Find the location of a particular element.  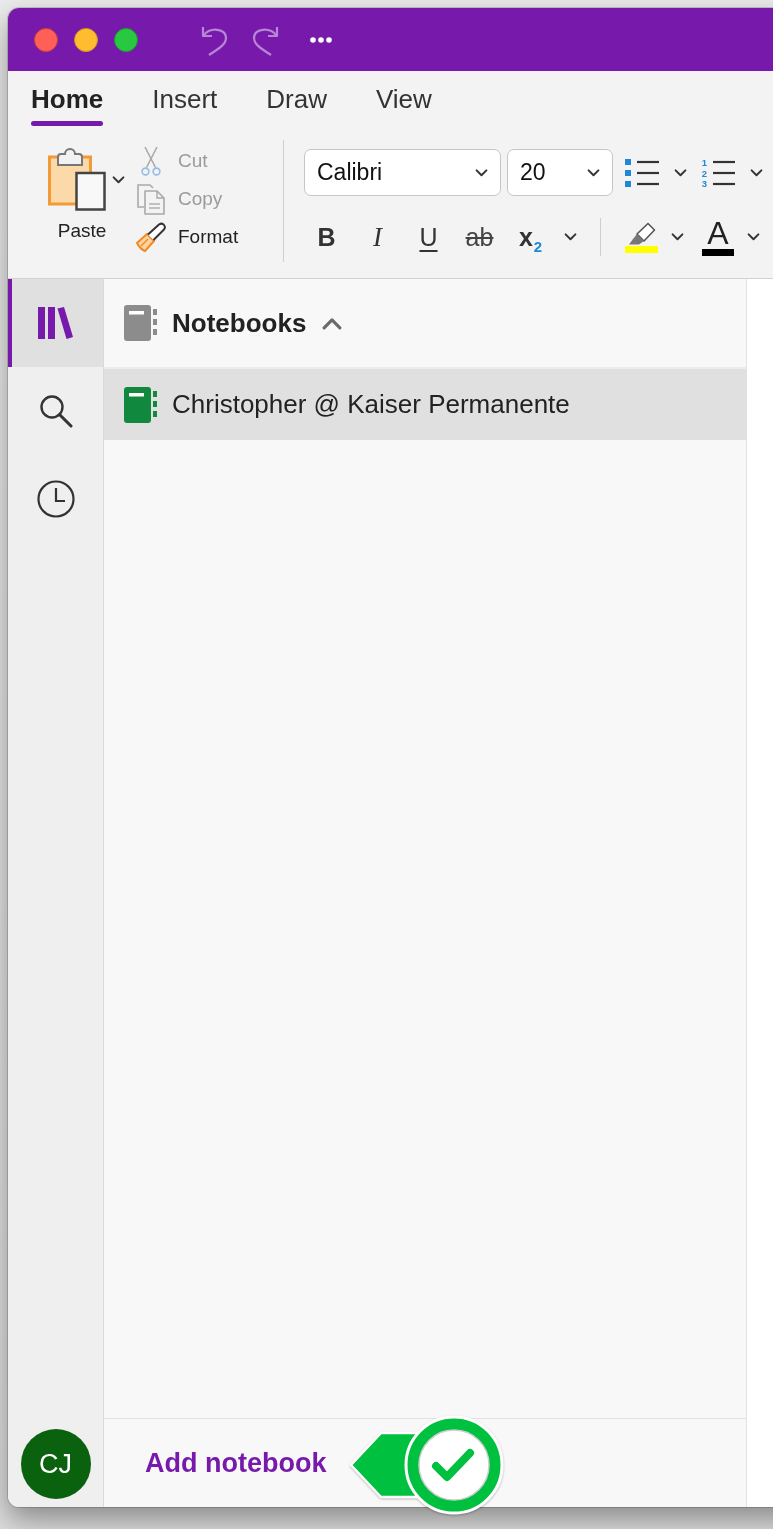

font-size-dropdown: 20 is located at coordinates (560, 172).